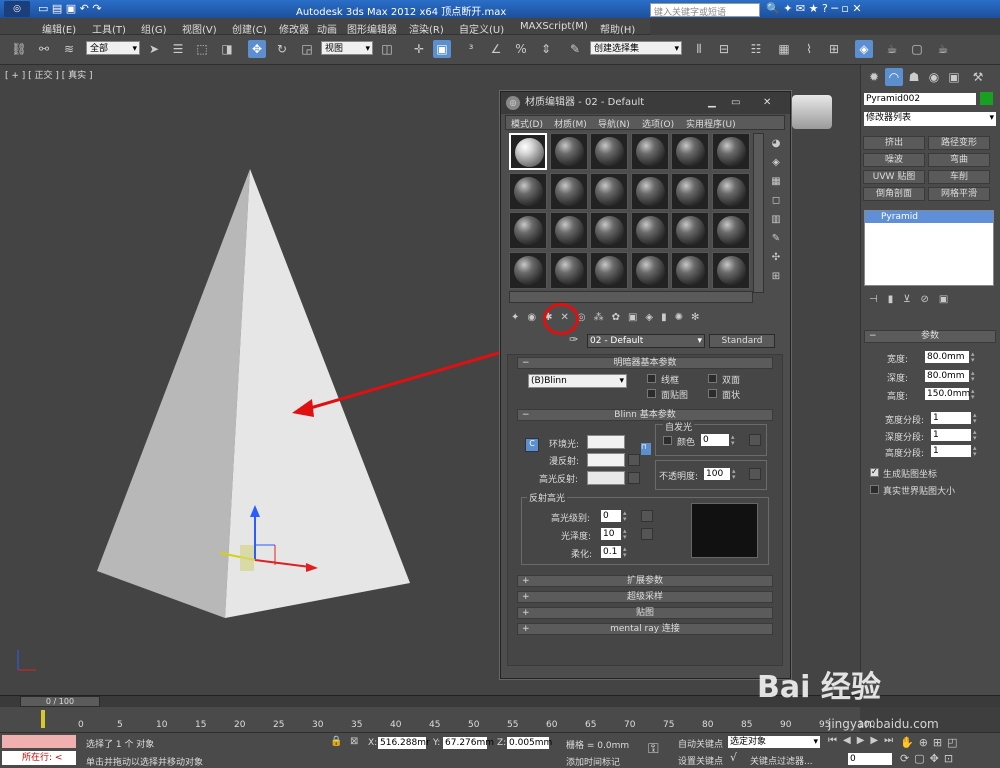  I want to click on select-object-icon: ➤, so click(154, 49).